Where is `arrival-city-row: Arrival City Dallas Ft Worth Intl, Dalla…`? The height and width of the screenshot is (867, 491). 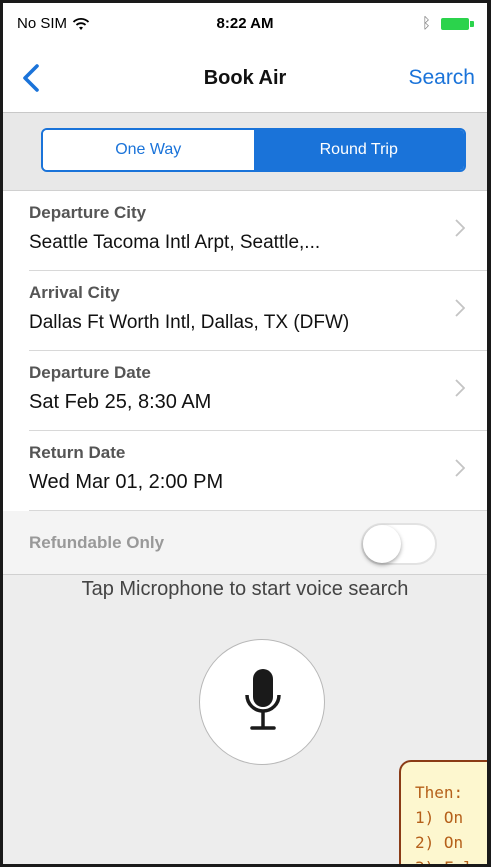
arrival-city-row: Arrival City Dallas Ft Worth Intl, Dalla… is located at coordinates (258, 311).